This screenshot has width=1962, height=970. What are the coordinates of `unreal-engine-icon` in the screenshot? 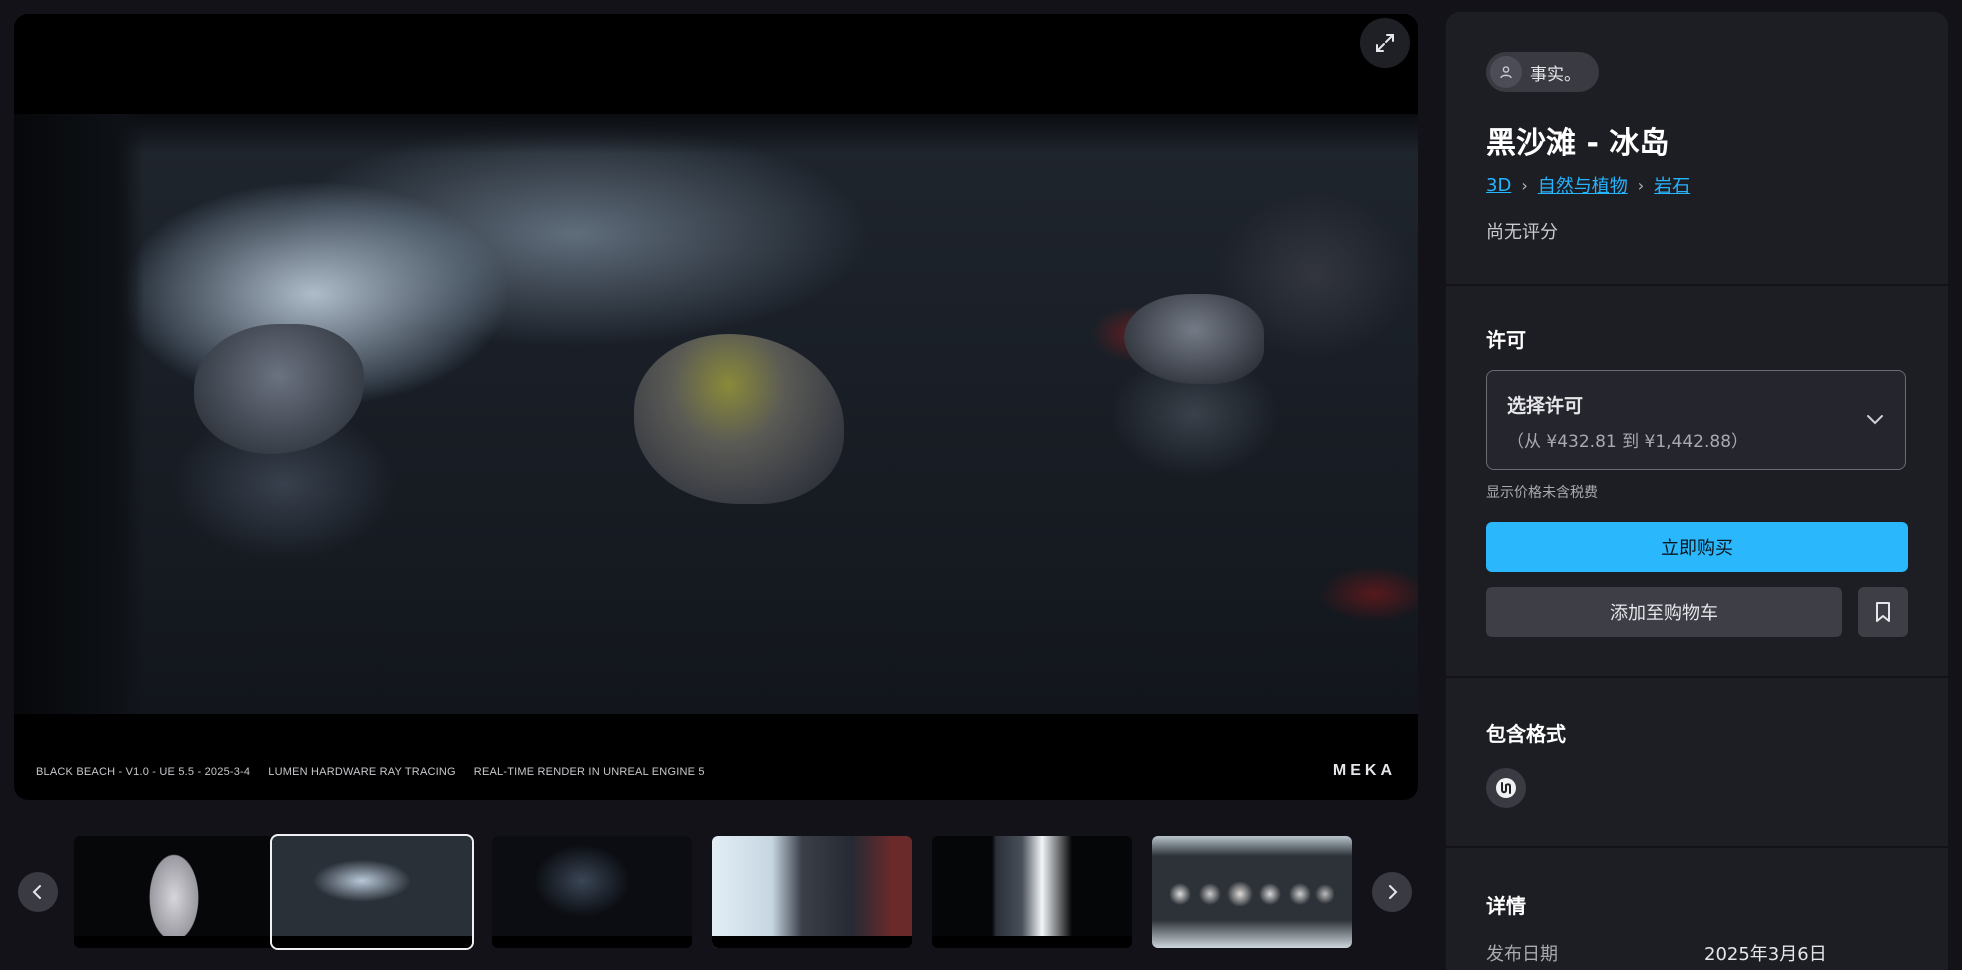 It's located at (1506, 788).